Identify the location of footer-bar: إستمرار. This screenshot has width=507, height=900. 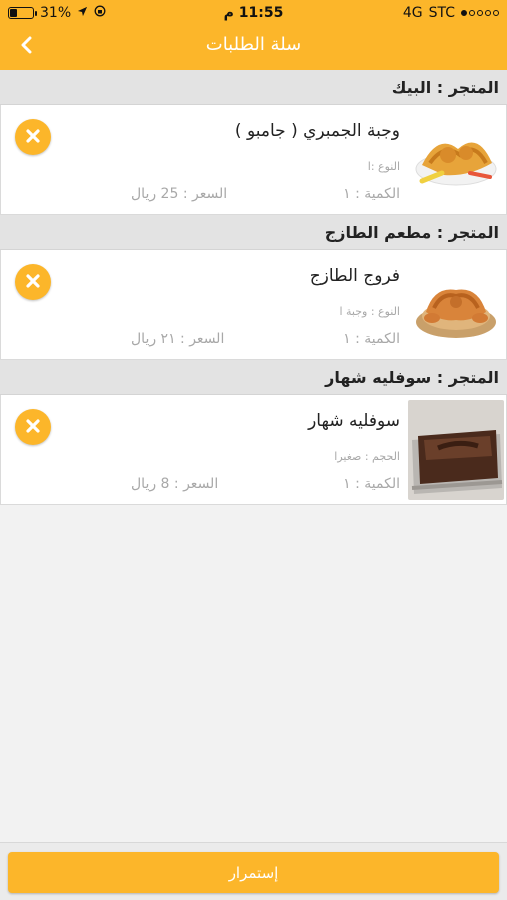
(253, 871).